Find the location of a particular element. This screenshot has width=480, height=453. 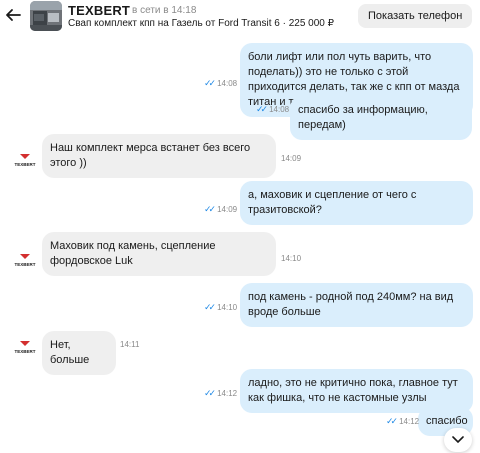

seller-status: в сети в 14:18 is located at coordinates (164, 10).